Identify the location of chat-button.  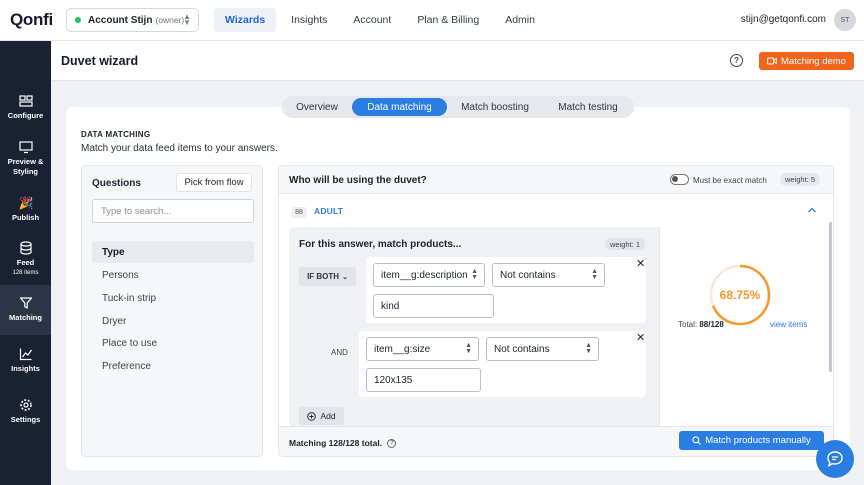
(835, 459).